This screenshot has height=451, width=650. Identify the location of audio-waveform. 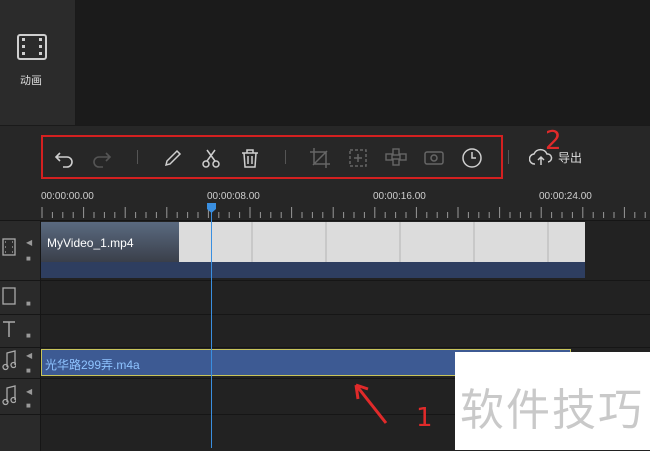
(313, 270).